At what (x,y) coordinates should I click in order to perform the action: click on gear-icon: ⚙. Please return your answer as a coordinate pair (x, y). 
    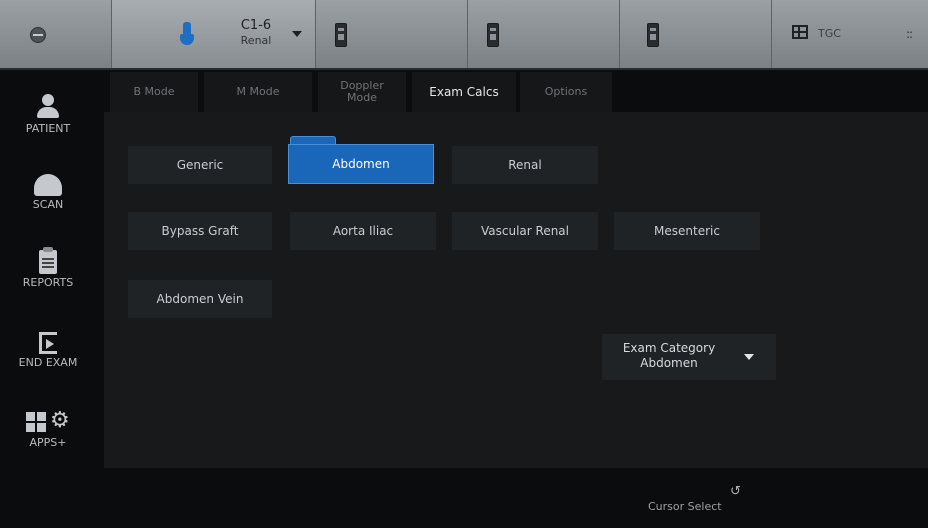
    Looking at the image, I should click on (60, 420).